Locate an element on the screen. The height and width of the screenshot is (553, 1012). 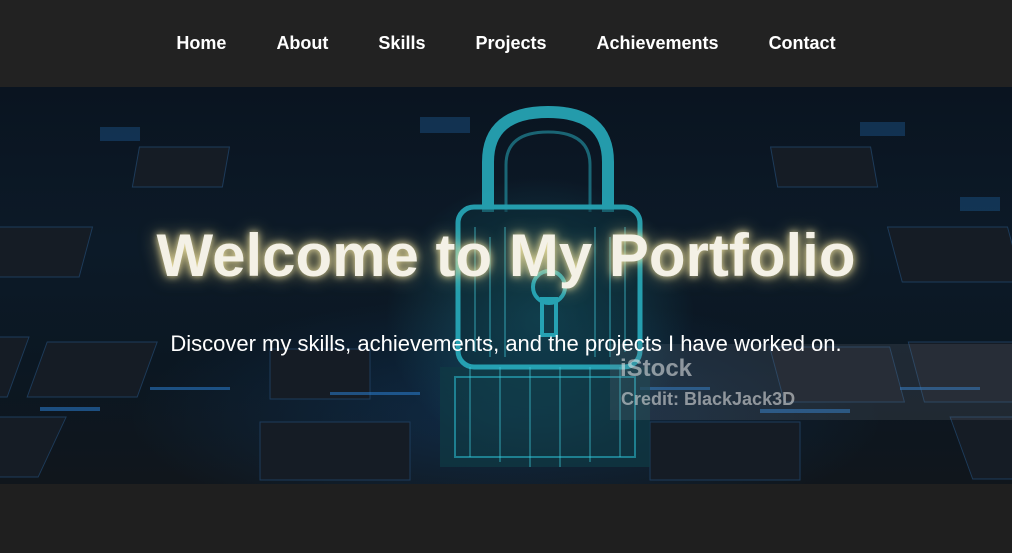
nav-item-achievements: Achievements is located at coordinates (658, 43).